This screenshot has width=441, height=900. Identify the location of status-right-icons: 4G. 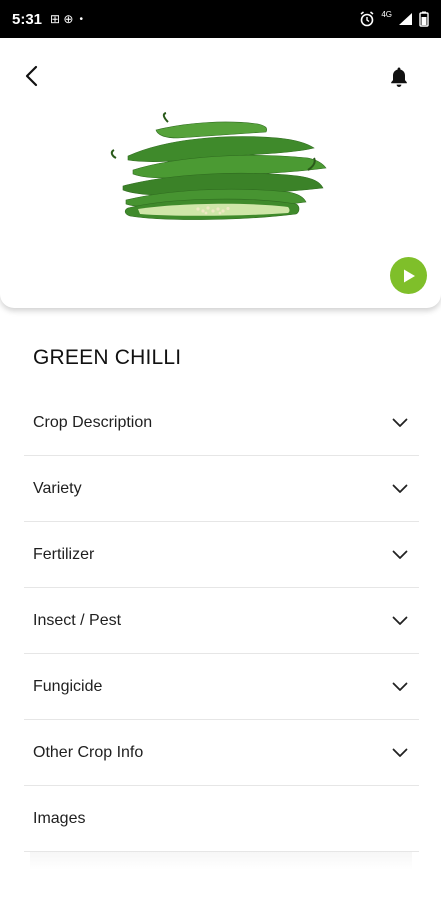
(394, 18).